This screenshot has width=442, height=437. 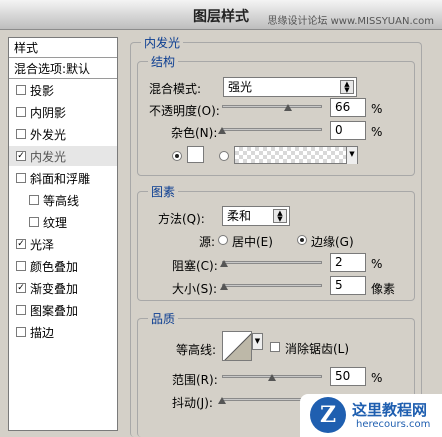 I want to click on contour-dropdown-arrow-icon: ▼, so click(x=257, y=341).